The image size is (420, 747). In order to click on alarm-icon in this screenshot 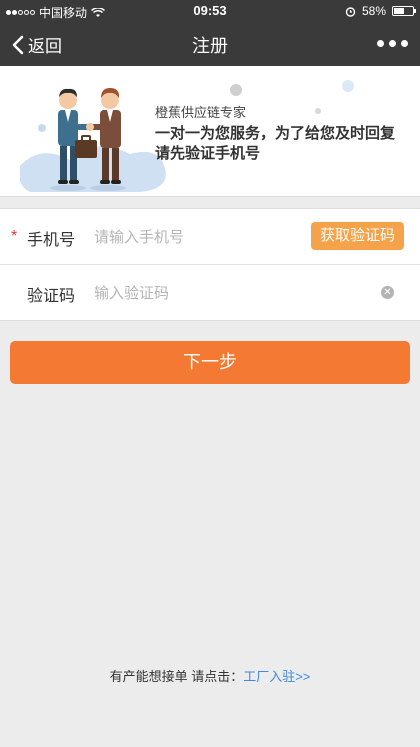, I will do `click(350, 11)`.